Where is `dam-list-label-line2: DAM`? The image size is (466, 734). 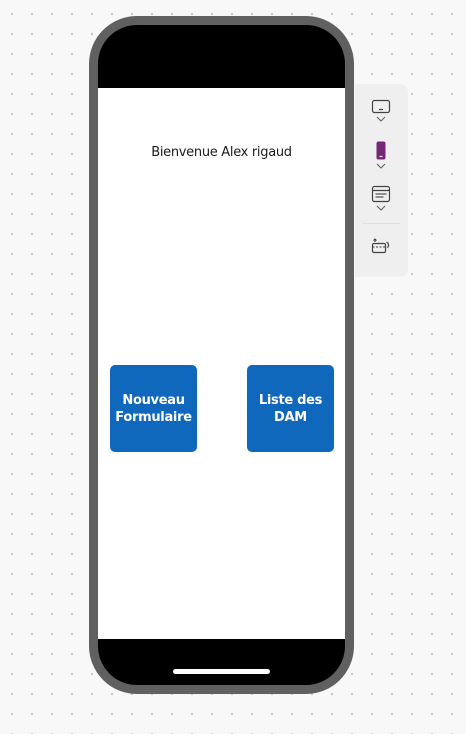 dam-list-label-line2: DAM is located at coordinates (290, 417).